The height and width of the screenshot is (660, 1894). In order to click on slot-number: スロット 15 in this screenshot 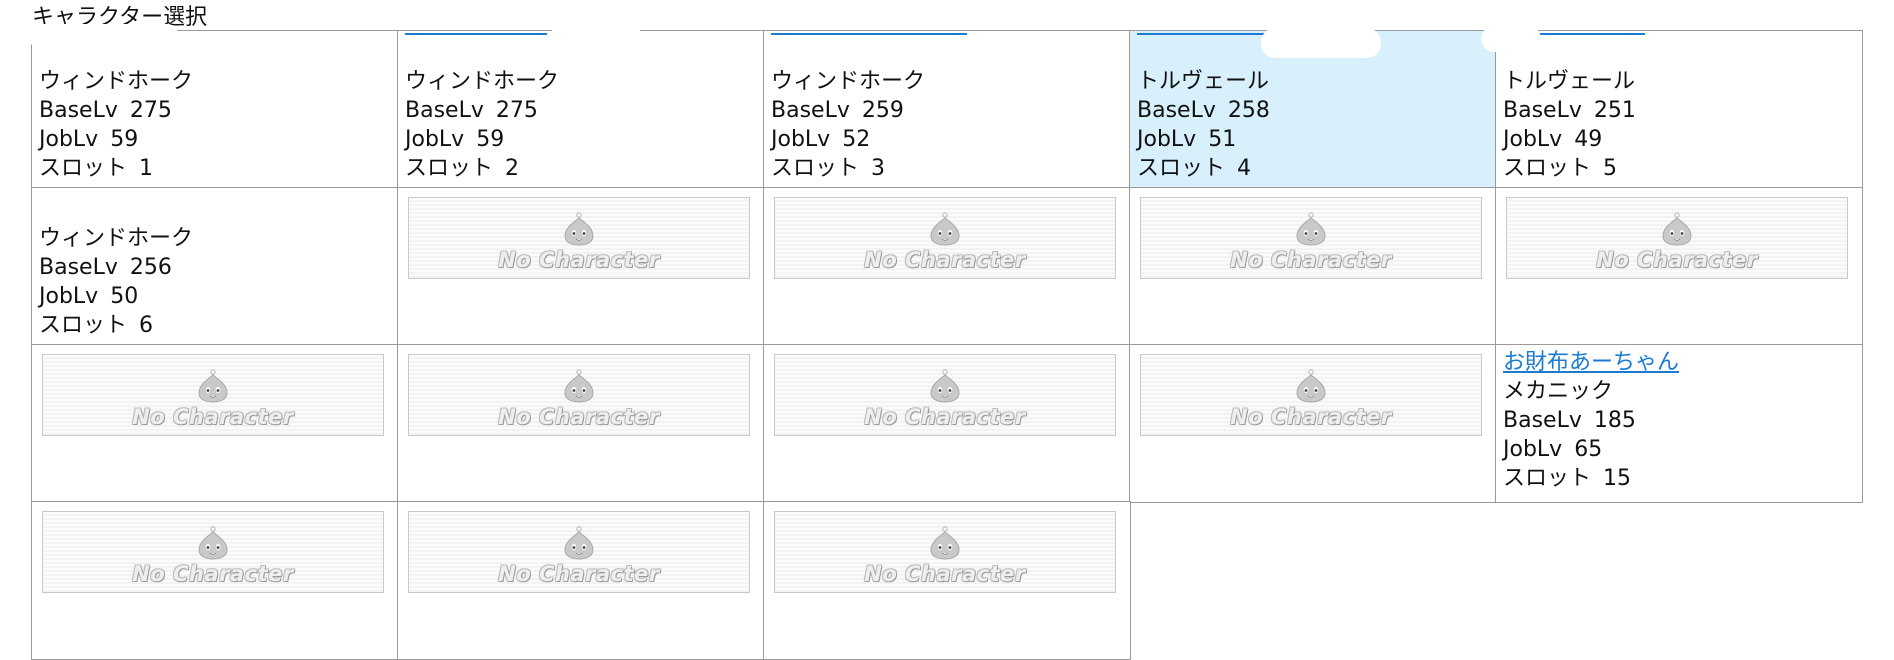, I will do `click(1567, 478)`.